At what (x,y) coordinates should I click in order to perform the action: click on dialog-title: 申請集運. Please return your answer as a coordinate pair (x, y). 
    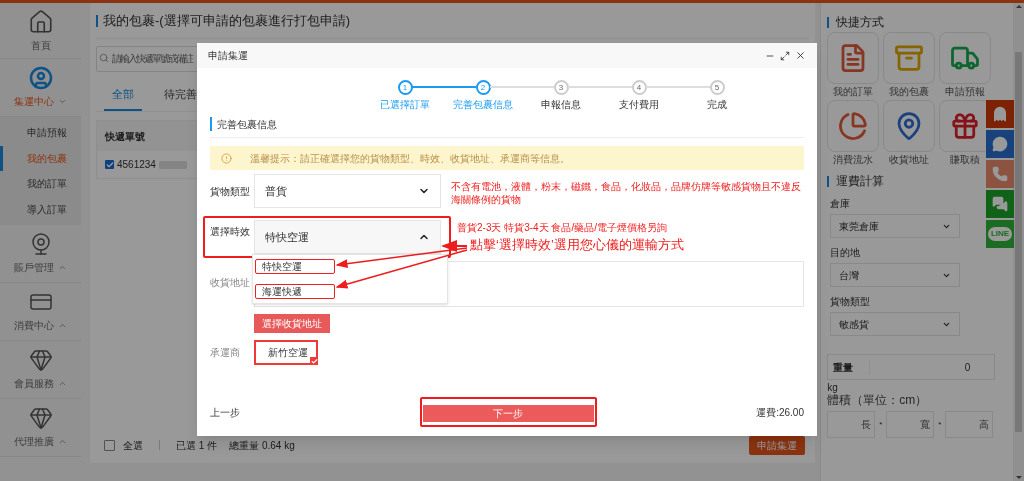
    Looking at the image, I should click on (228, 56).